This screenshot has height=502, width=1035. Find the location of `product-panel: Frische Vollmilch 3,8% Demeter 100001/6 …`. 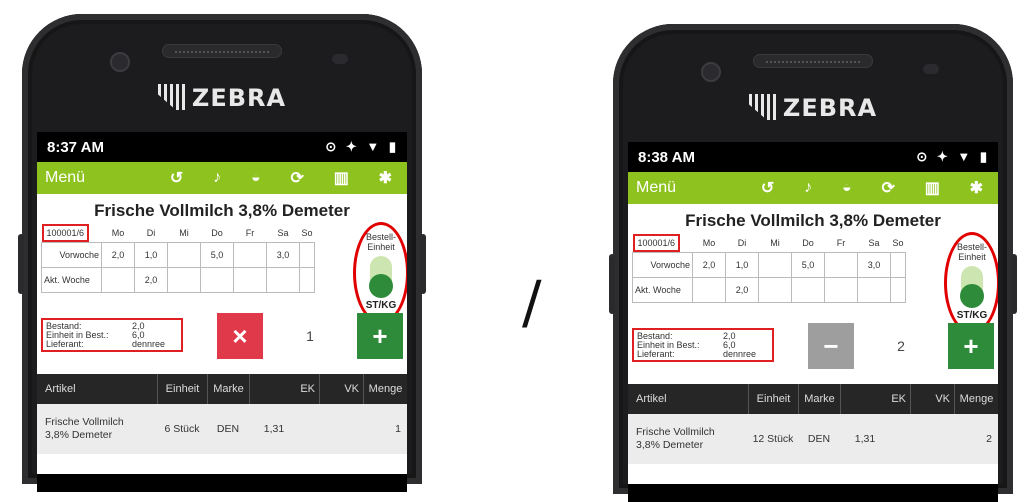

product-panel: Frische Vollmilch 3,8% Demeter 100001/6 … is located at coordinates (813, 294).